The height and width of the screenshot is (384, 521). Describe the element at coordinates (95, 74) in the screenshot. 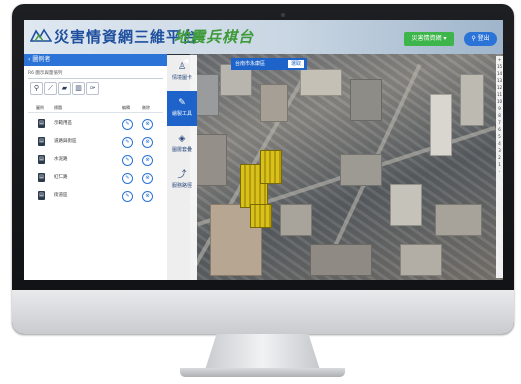

I see `legend-name-input: R6 圖示與量值列` at that location.